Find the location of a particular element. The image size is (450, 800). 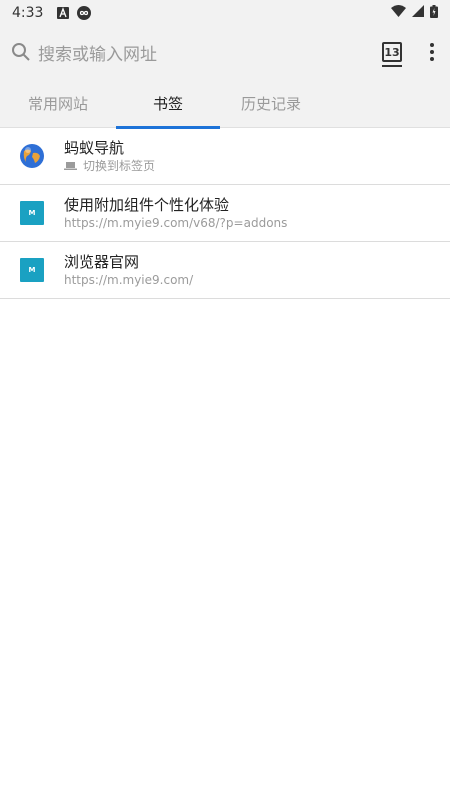

wifi-icon is located at coordinates (398, 13).